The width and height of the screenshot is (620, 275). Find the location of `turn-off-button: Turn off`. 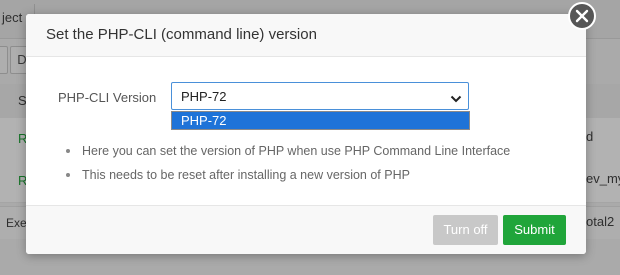

turn-off-button: Turn off is located at coordinates (465, 230).